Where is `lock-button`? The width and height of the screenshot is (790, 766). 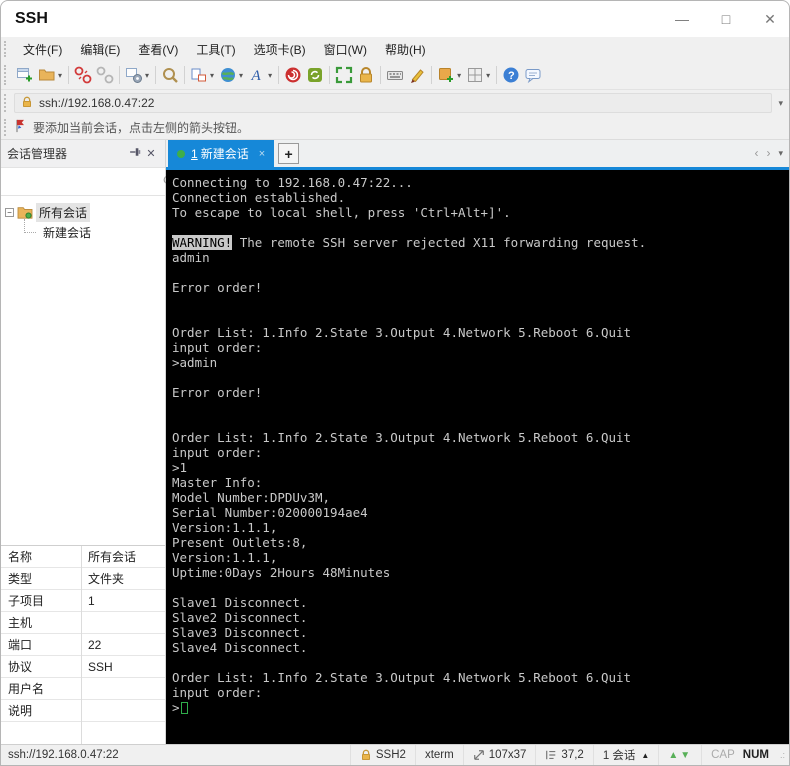
lock-button is located at coordinates (366, 75).